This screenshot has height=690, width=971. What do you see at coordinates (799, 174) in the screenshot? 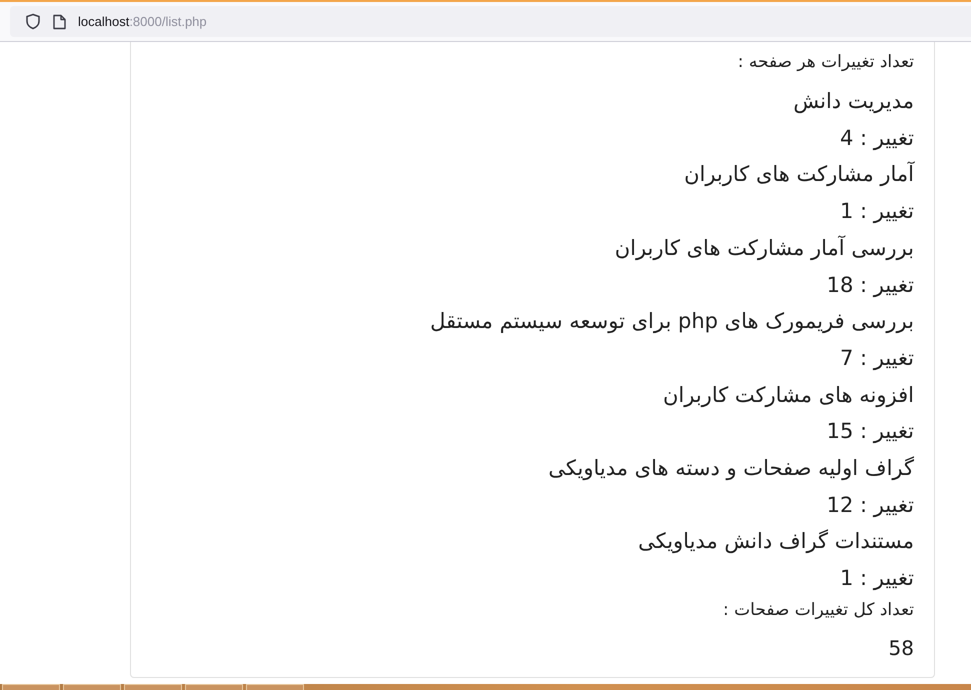
I see `page-title: آمار مشارکت های کاربران` at bounding box center [799, 174].